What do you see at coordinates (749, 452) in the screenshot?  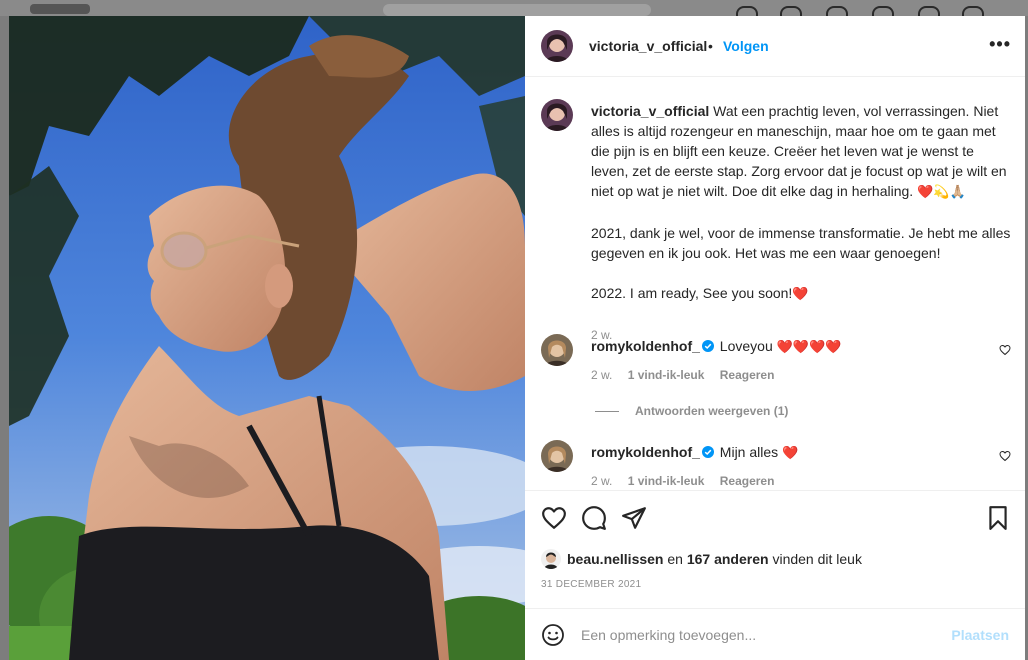 I see `comment-text: Mijn alles` at bounding box center [749, 452].